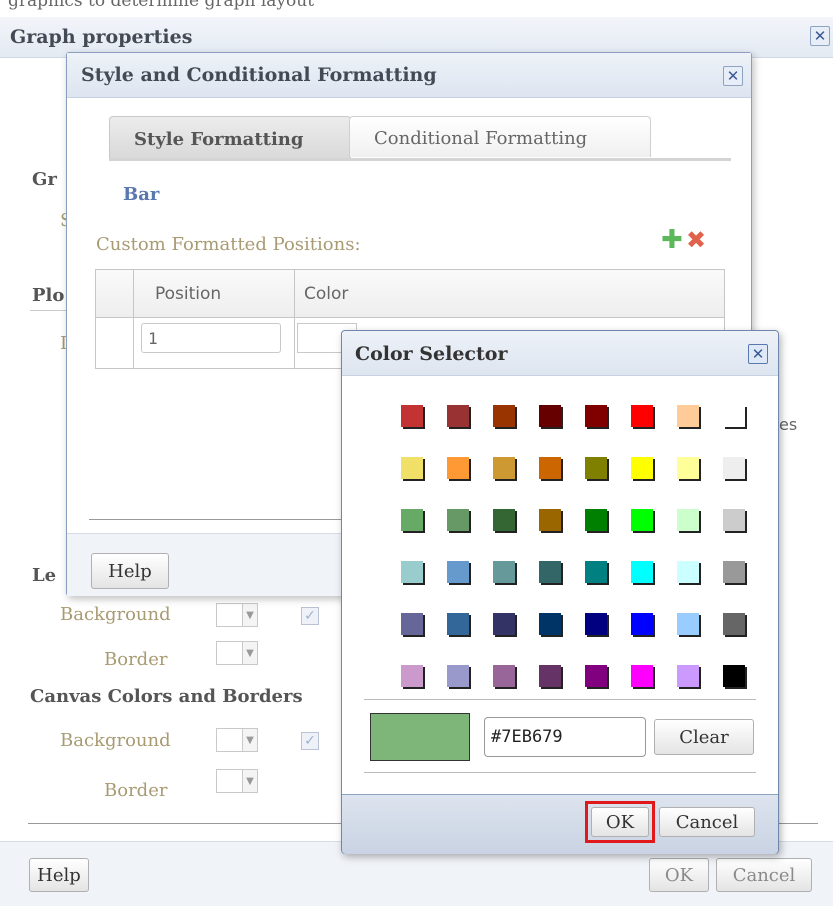  I want to click on tab-underline, so click(420, 159).